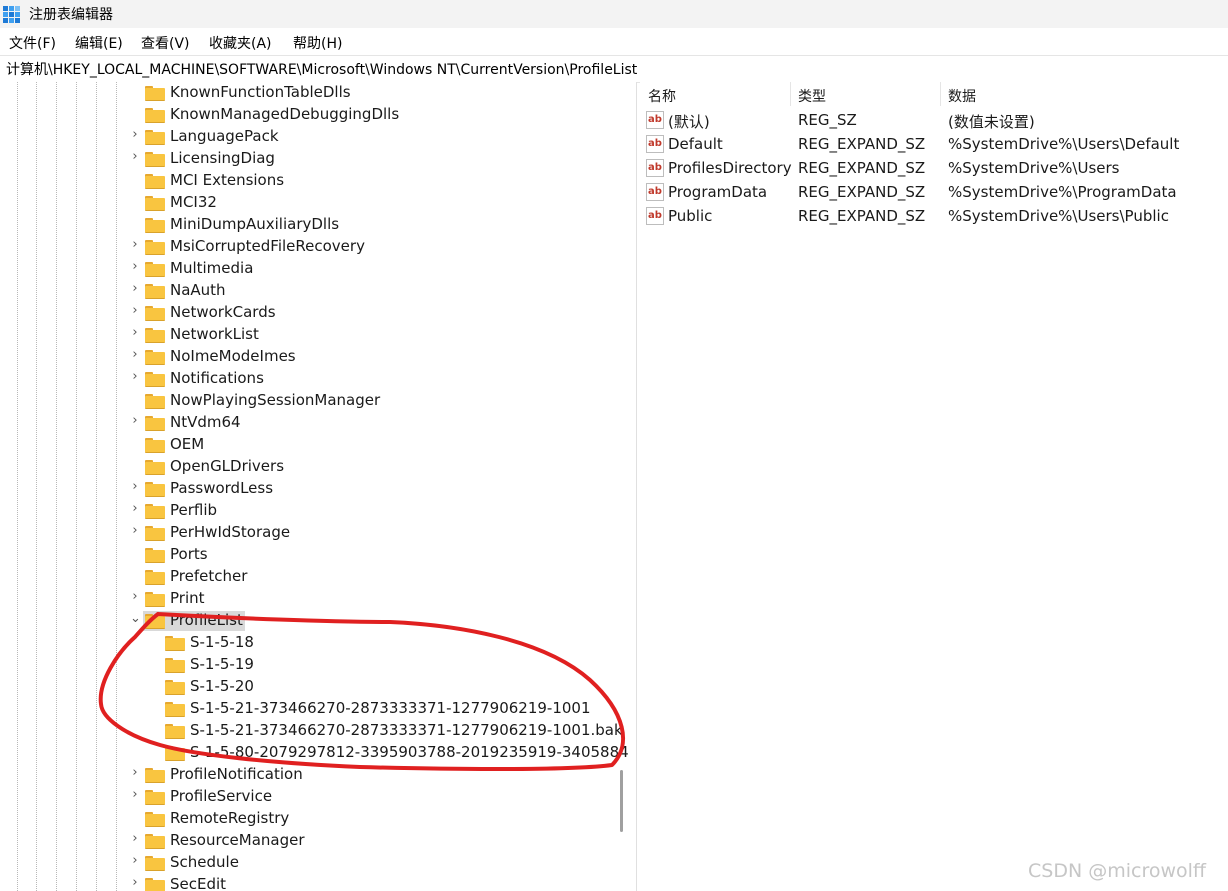 Image resolution: width=1228 pixels, height=891 pixels. What do you see at coordinates (718, 192) in the screenshot?
I see `value-name: ProgramData` at bounding box center [718, 192].